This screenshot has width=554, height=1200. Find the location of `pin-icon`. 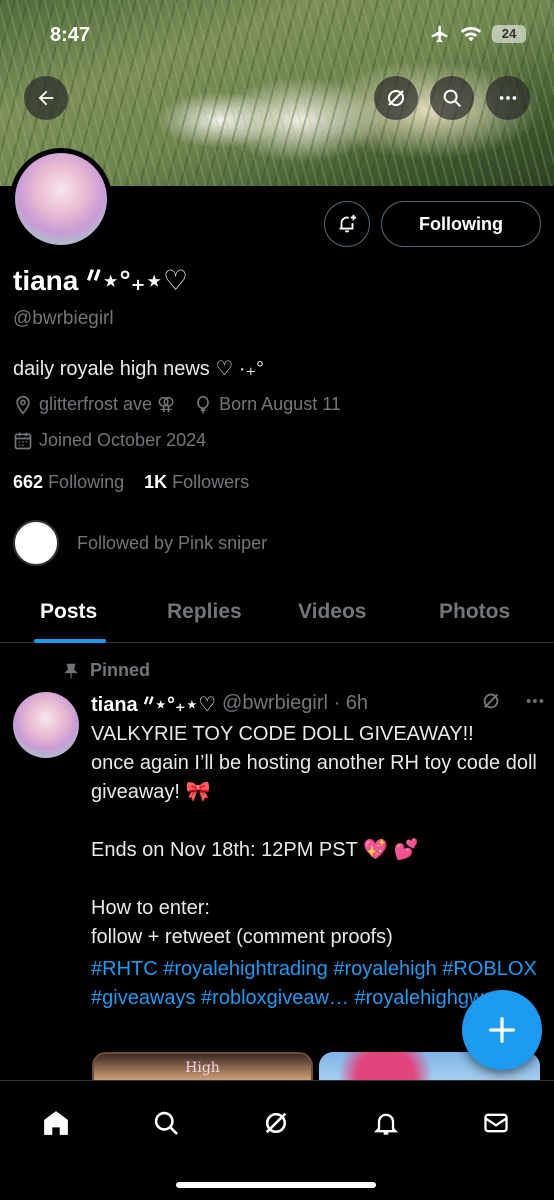

pin-icon is located at coordinates (71, 670).